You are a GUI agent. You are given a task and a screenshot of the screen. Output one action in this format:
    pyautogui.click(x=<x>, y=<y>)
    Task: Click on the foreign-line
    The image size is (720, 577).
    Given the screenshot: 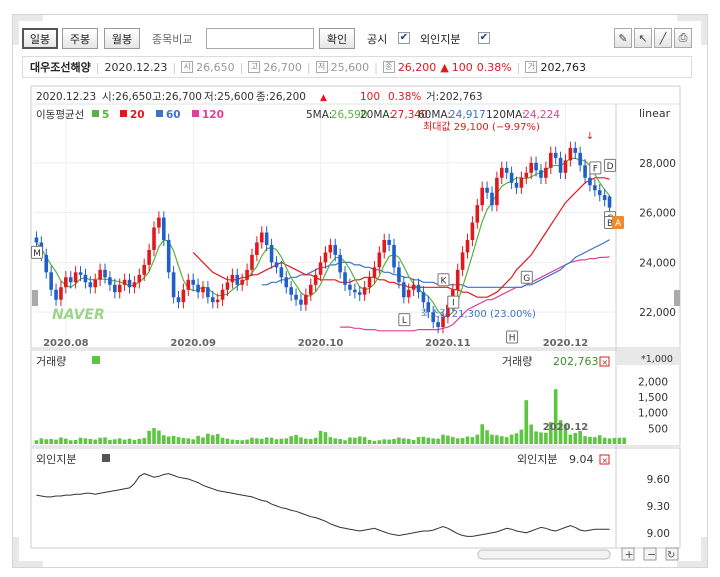 What is the action you would take?
    pyautogui.click(x=323, y=505)
    